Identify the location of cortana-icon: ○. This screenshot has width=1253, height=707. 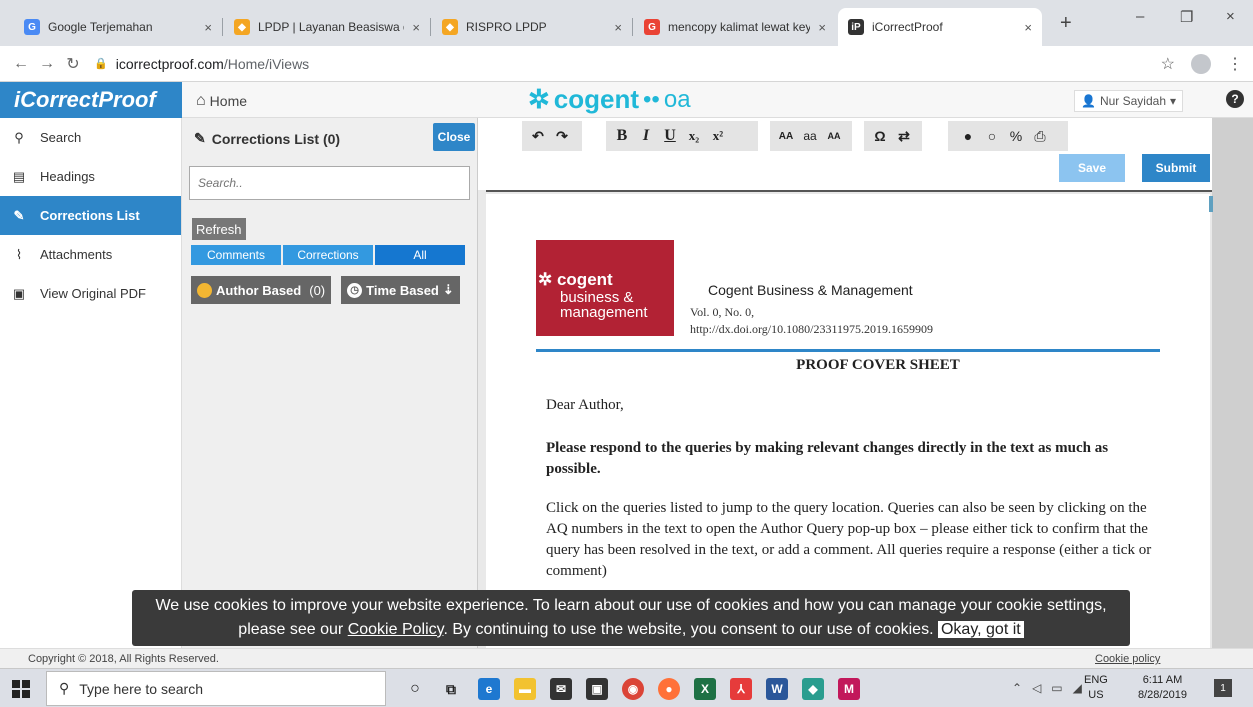
(415, 689).